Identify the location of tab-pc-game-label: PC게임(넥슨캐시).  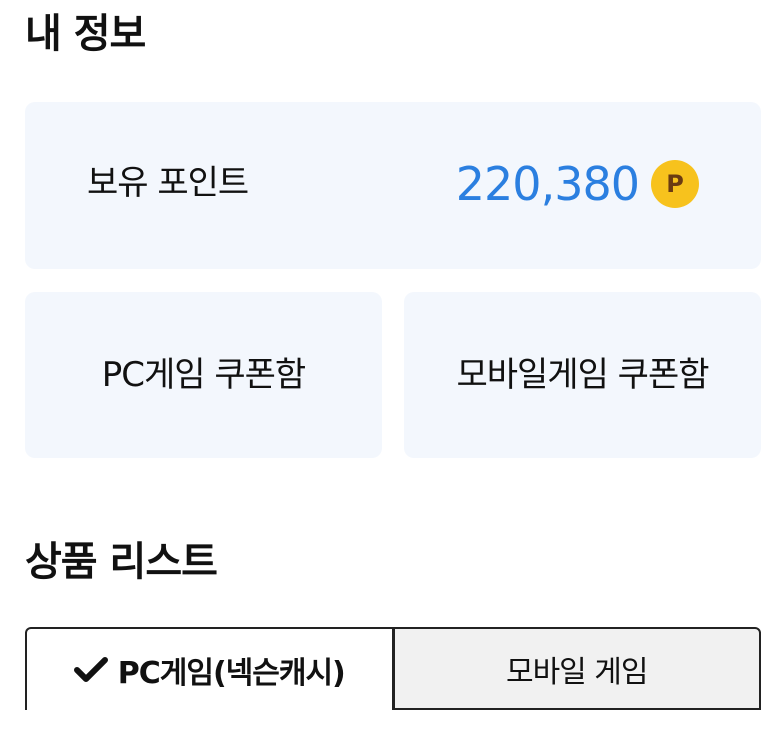
(231, 673).